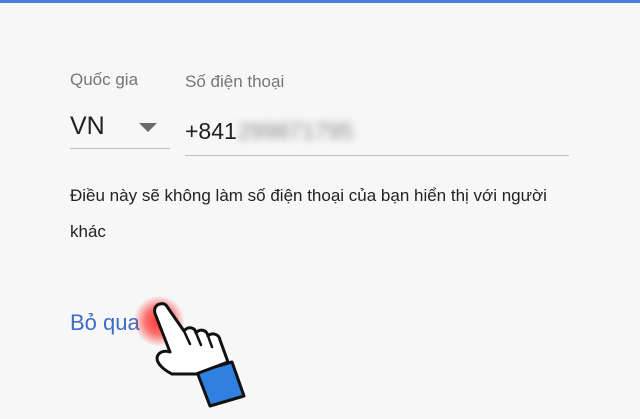 This screenshot has height=419, width=640. I want to click on skip-button: Bỏ qua, so click(105, 323).